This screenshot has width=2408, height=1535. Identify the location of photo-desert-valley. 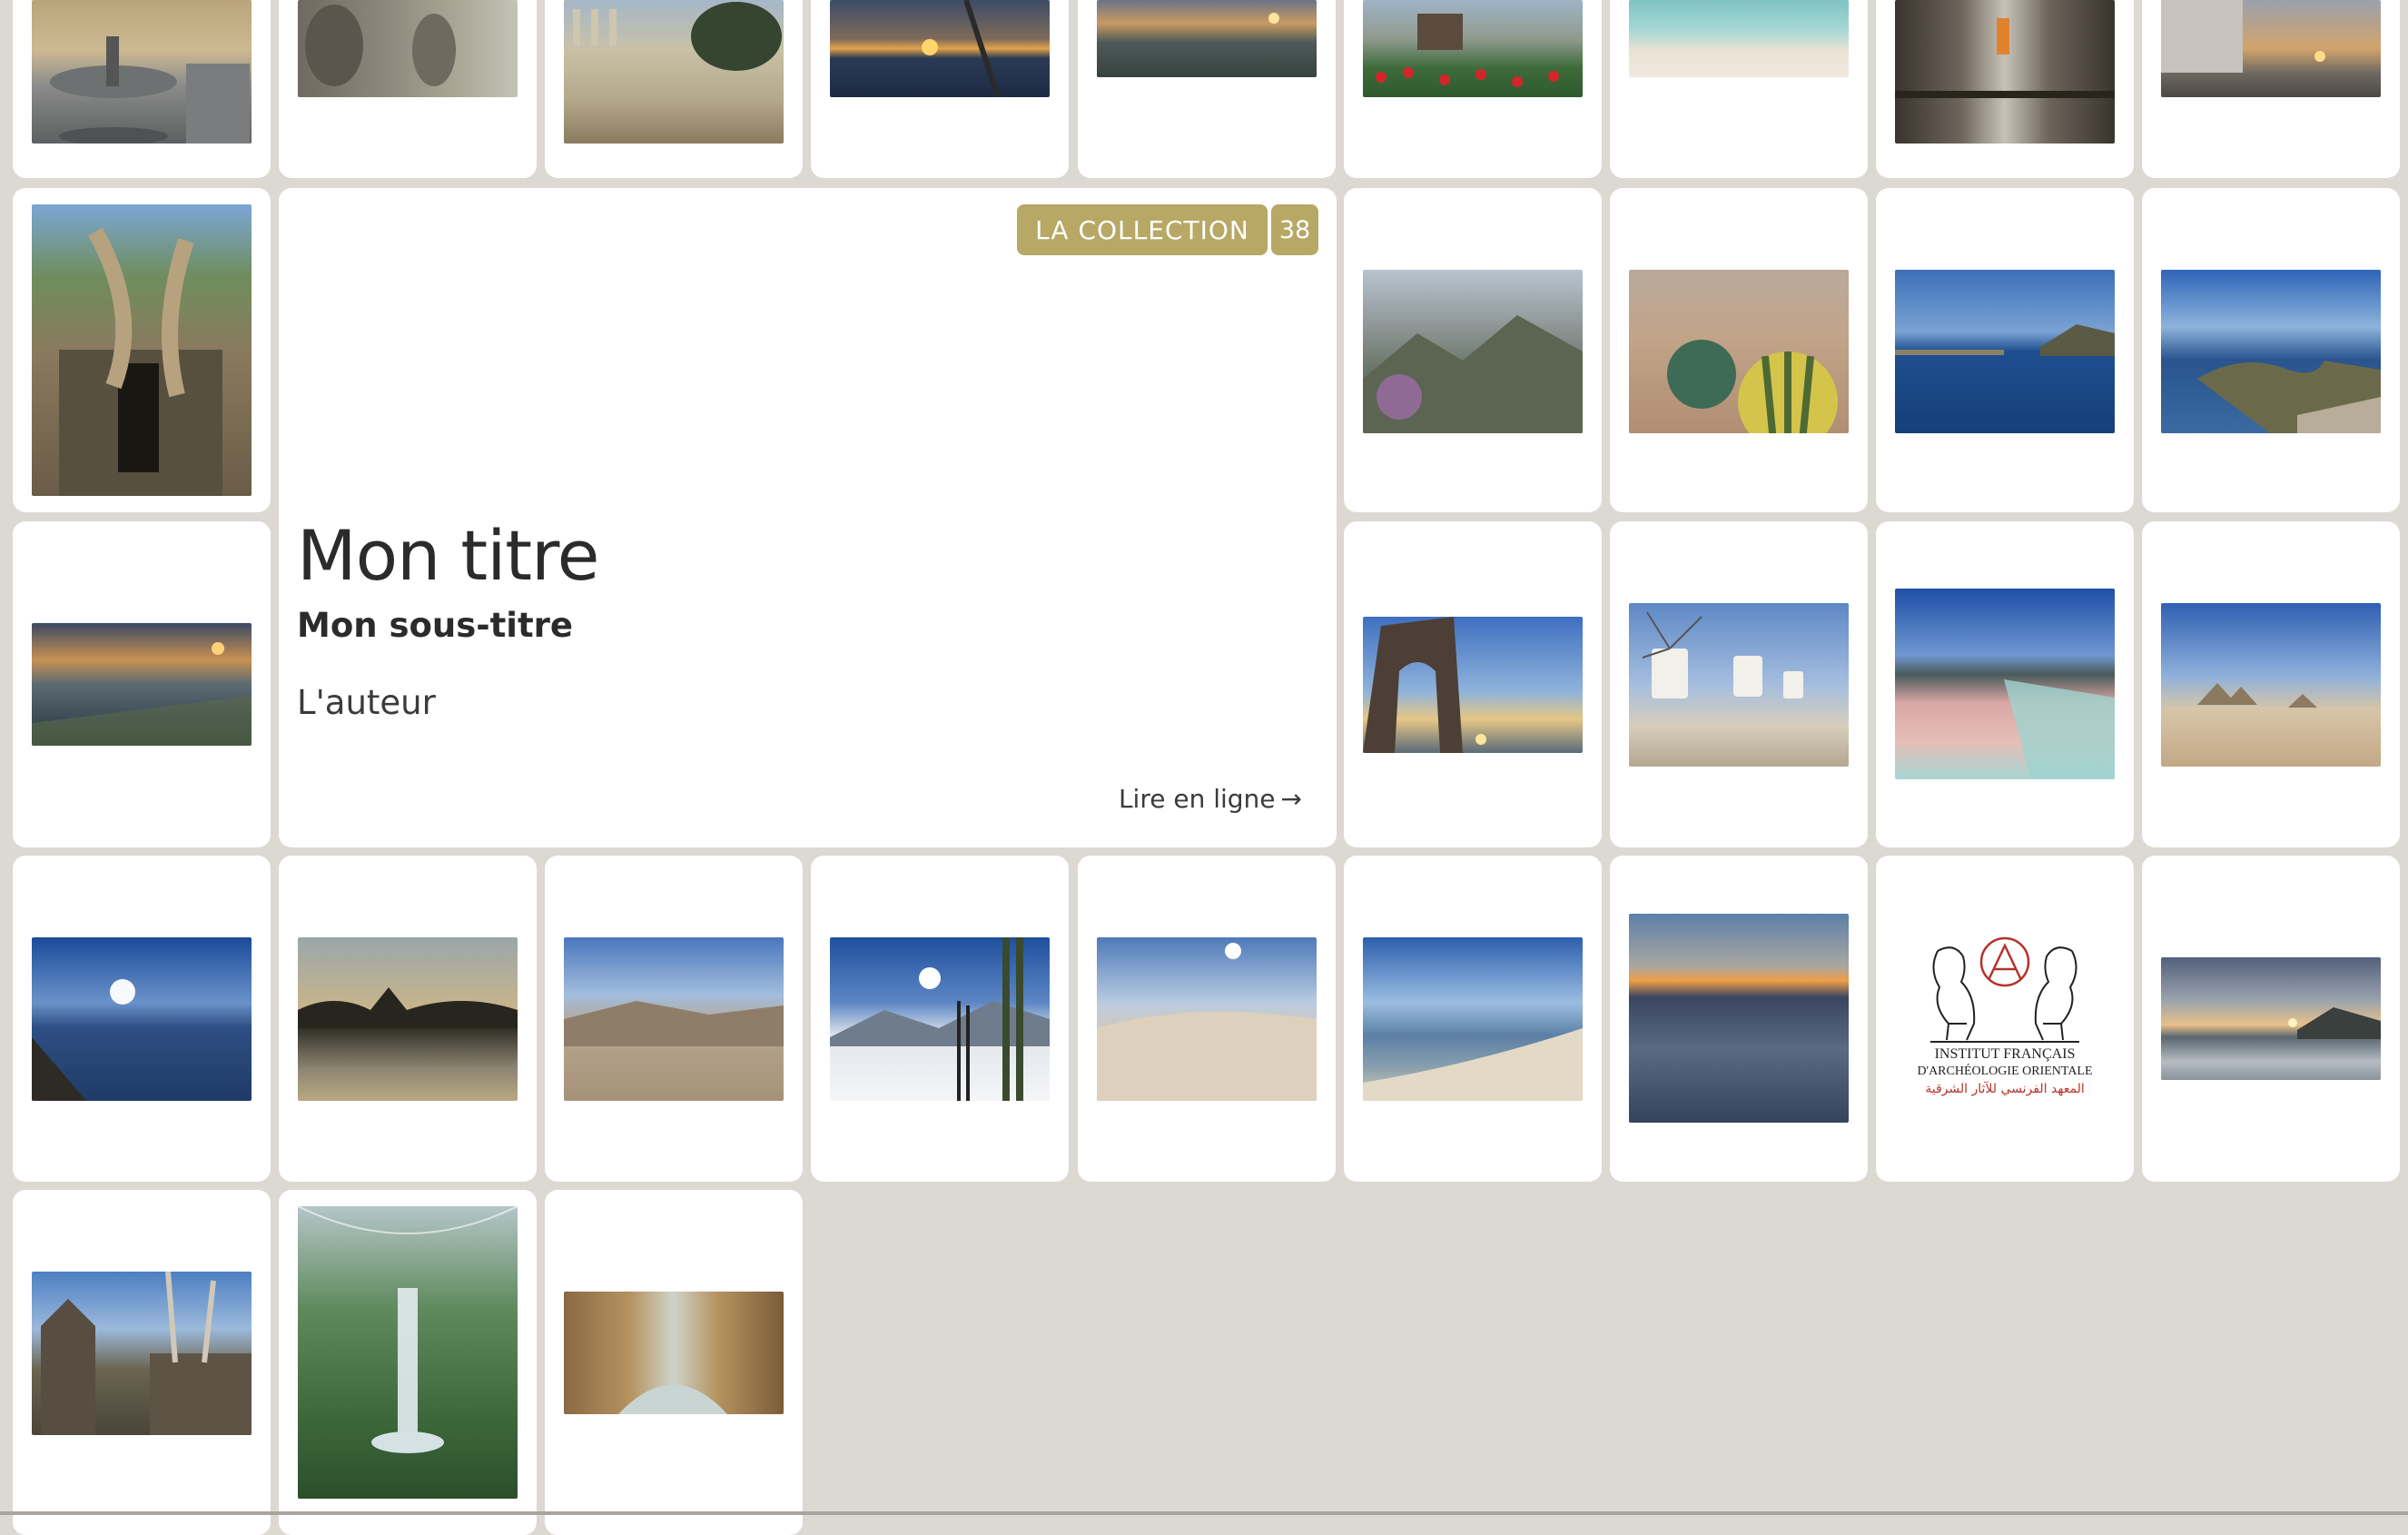
(674, 1019).